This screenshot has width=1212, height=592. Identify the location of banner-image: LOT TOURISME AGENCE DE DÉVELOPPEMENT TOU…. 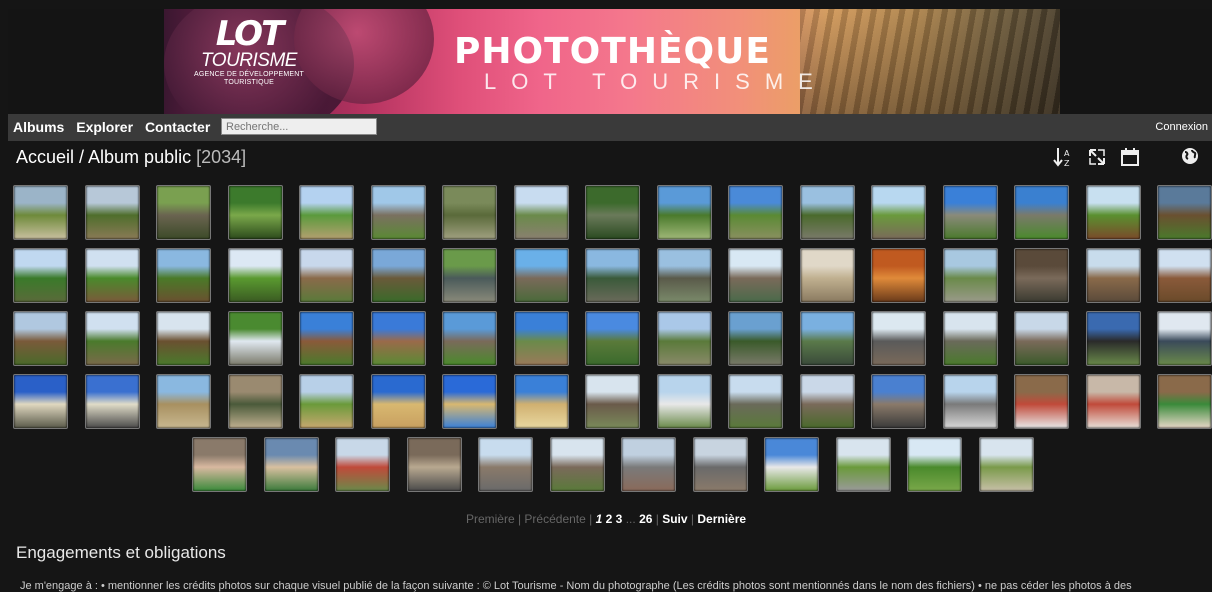
(612, 61).